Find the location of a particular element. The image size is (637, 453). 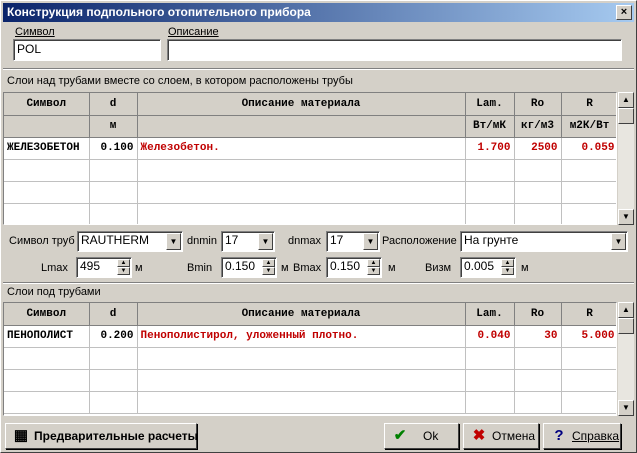

dnmin-value: 17 is located at coordinates (232, 240).